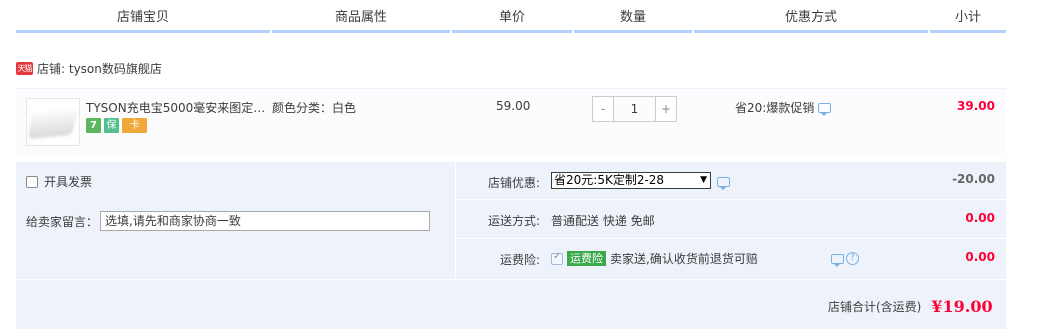 The width and height of the screenshot is (1044, 329). I want to click on shop-name-link: 店铺: tyson数码旗舰店, so click(99, 68).